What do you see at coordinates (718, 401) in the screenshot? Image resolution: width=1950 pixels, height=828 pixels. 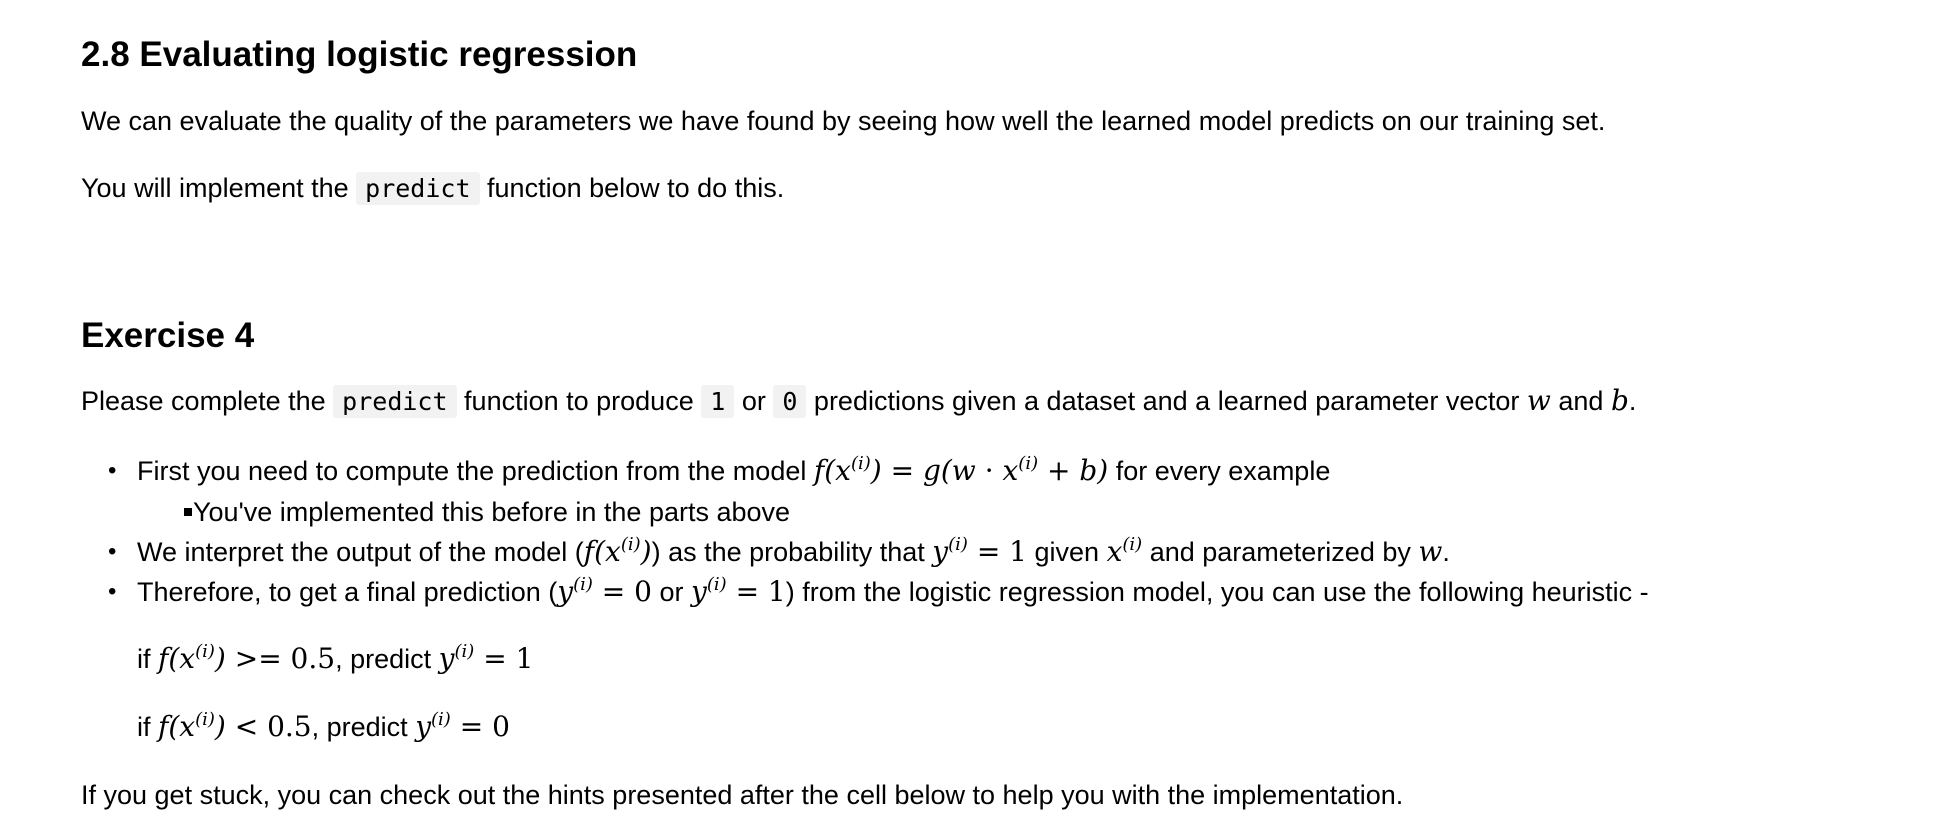 I see `inline-code-one: 1` at bounding box center [718, 401].